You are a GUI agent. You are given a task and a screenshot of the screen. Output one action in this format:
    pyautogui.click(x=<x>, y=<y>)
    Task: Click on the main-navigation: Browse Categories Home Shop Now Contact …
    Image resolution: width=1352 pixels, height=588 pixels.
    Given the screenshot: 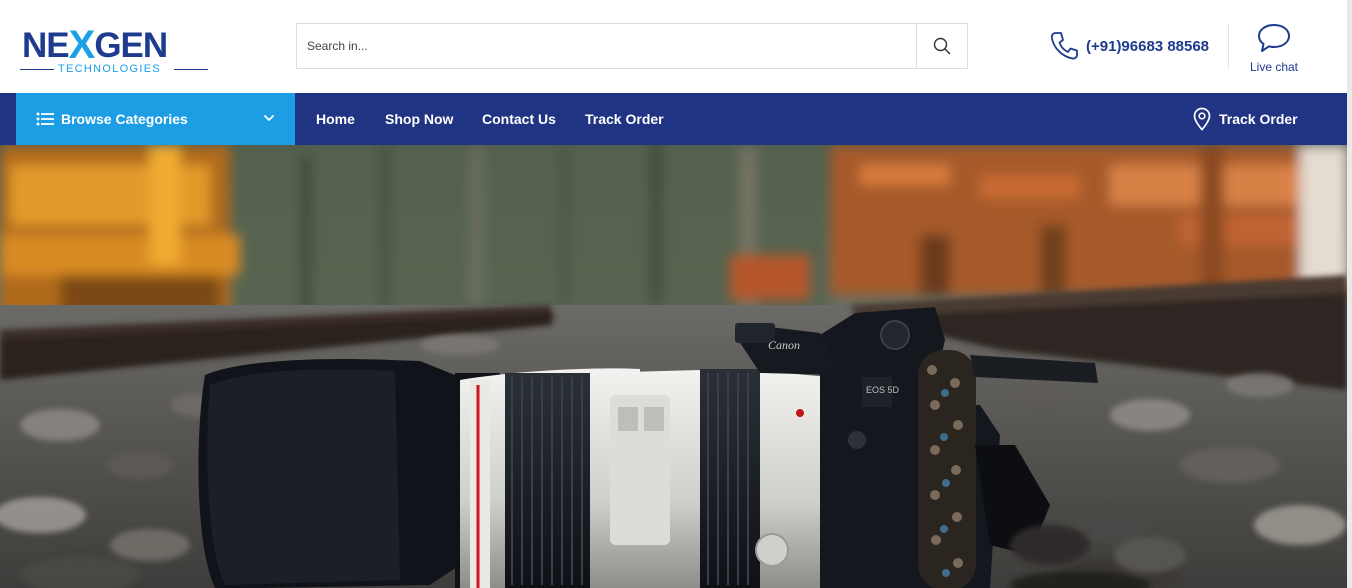 What is the action you would take?
    pyautogui.click(x=673, y=119)
    